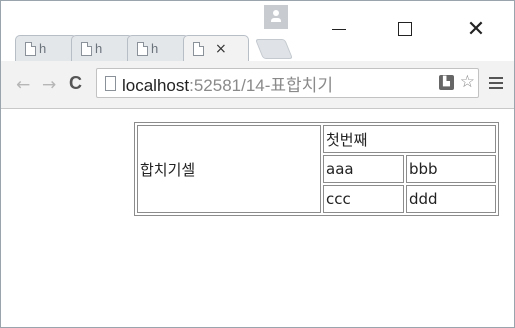  I want to click on menu-icon, so click(496, 83).